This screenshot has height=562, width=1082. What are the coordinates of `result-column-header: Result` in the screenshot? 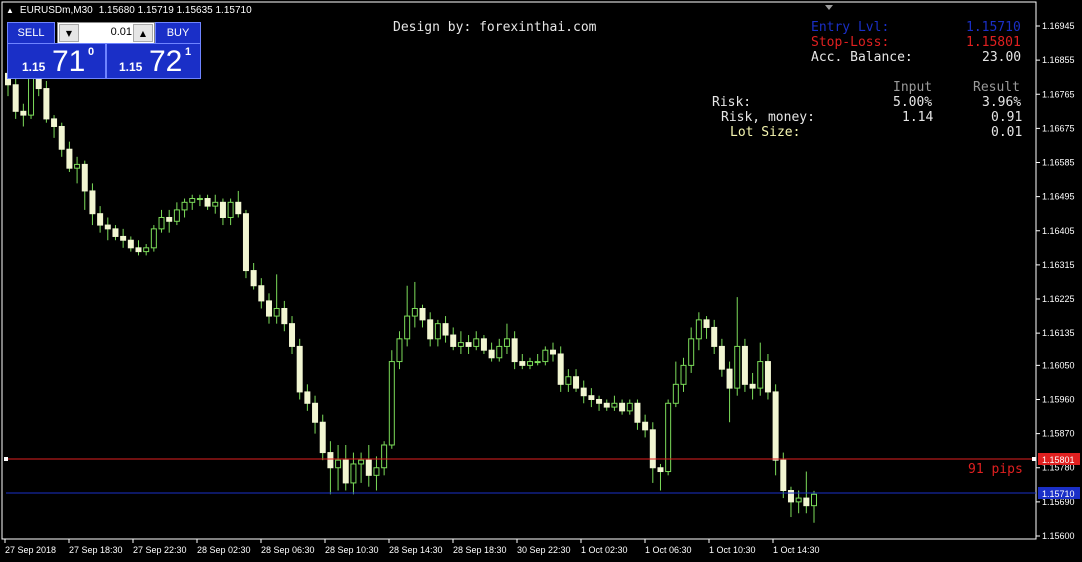 It's located at (996, 87).